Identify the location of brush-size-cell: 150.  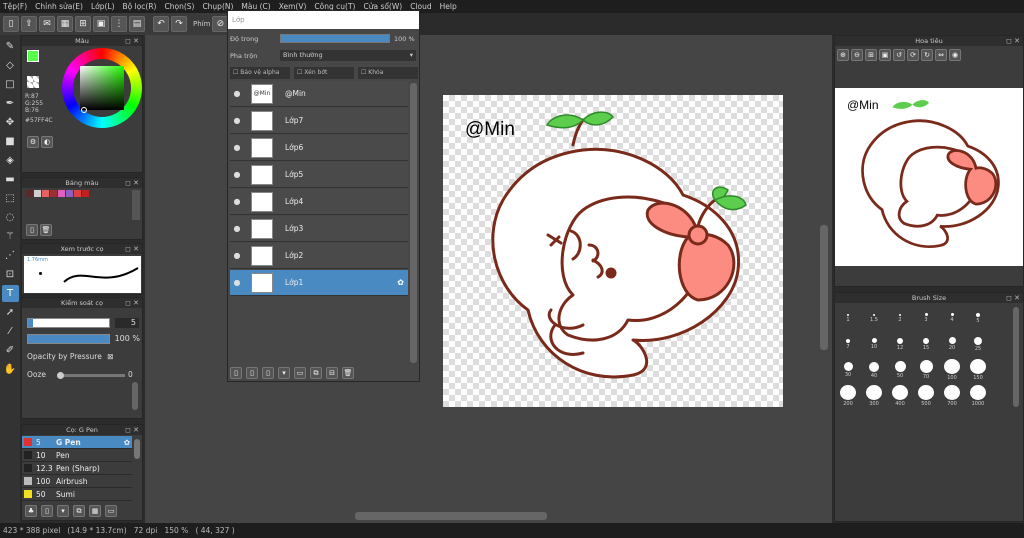
(978, 370).